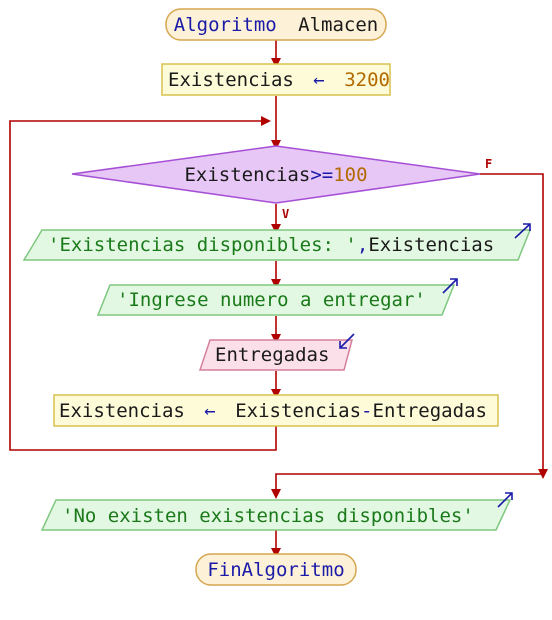 The height and width of the screenshot is (620, 552). I want to click on svg-text:'Existencias disponibles: ',Ex: 'Existencias disponibles: ',Existencias, so click(271, 245).